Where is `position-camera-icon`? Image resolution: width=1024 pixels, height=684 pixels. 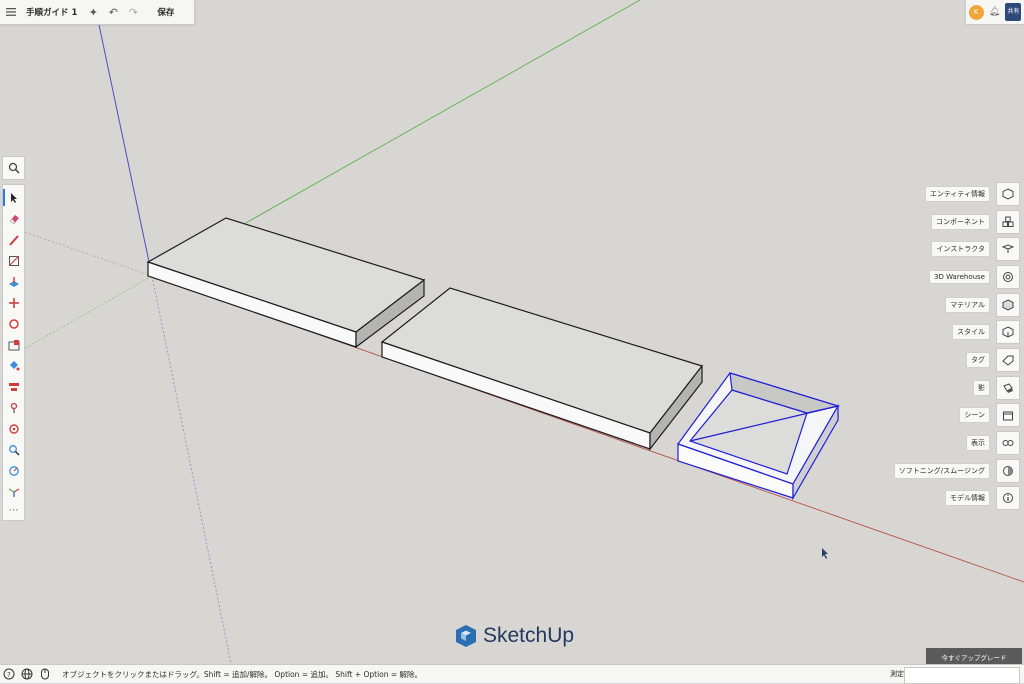 position-camera-icon is located at coordinates (13, 428).